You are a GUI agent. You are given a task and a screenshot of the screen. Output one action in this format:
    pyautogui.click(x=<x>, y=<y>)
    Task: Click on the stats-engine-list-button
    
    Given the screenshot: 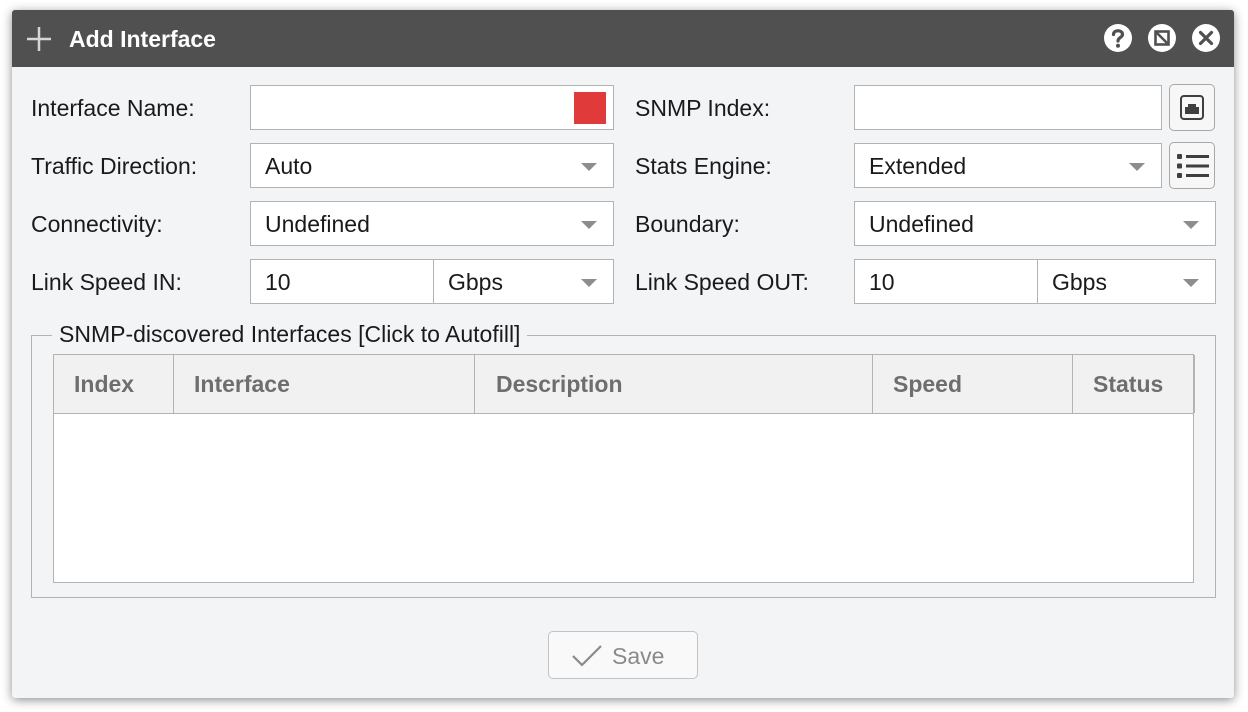 What is the action you would take?
    pyautogui.click(x=1192, y=165)
    